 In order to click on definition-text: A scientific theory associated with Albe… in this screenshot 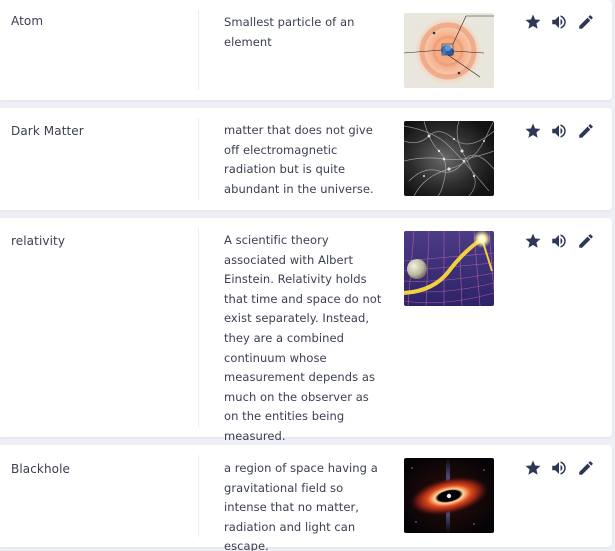, I will do `click(303, 338)`.